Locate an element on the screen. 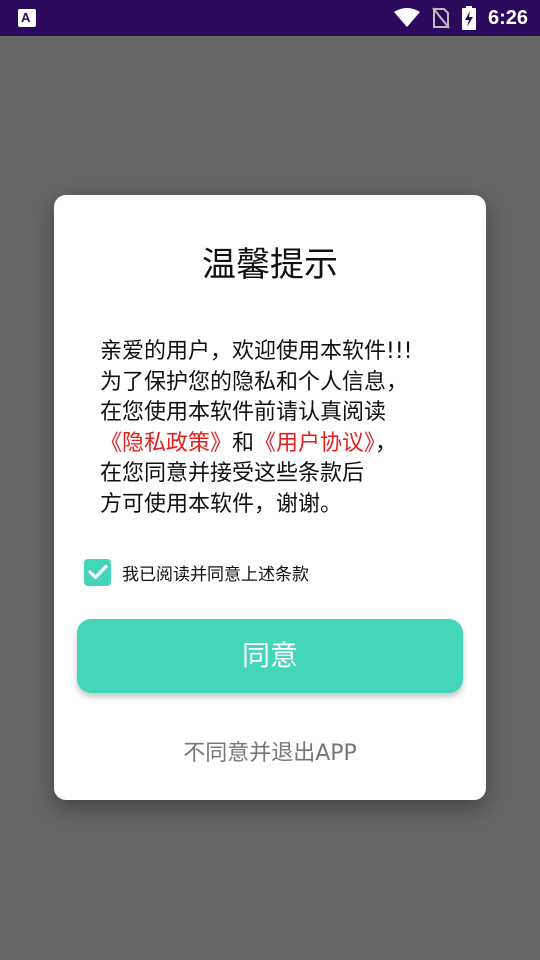 This screenshot has height=960, width=540. agree-checkbox-label: 我已阅读并同意上述条款 is located at coordinates (215, 572).